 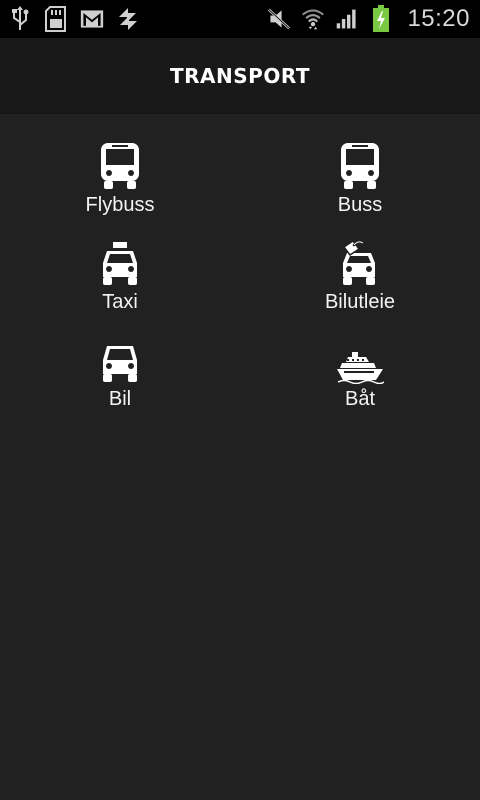 What do you see at coordinates (438, 18) in the screenshot?
I see `clock: 15:20` at bounding box center [438, 18].